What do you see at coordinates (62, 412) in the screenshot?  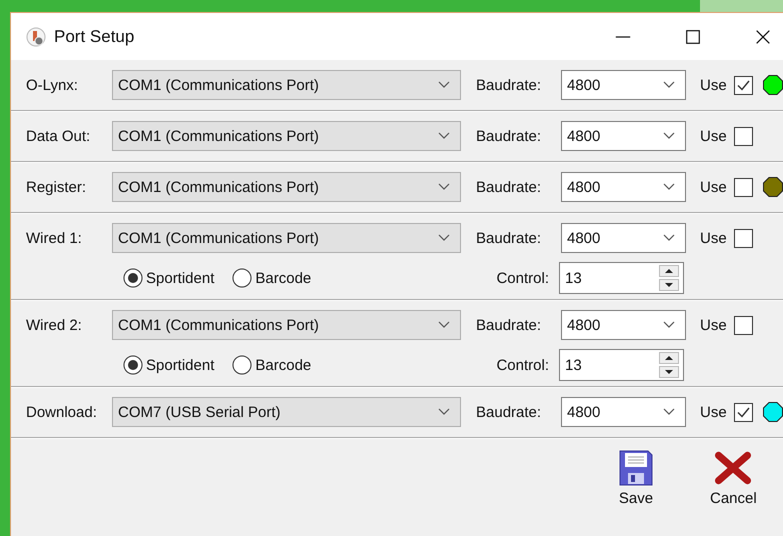 I see `port-label: Download:` at bounding box center [62, 412].